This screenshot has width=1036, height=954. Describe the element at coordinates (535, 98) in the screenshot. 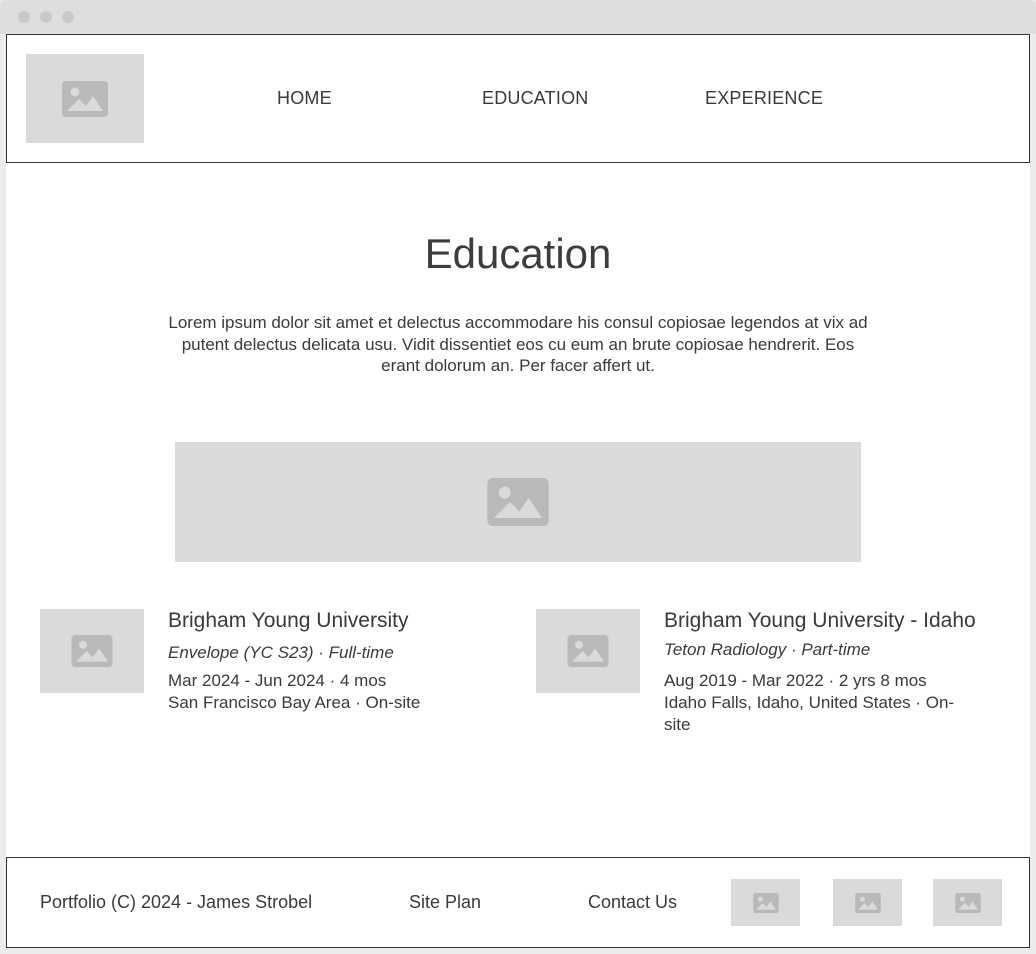

I see `nav-education: EDUCATION` at that location.